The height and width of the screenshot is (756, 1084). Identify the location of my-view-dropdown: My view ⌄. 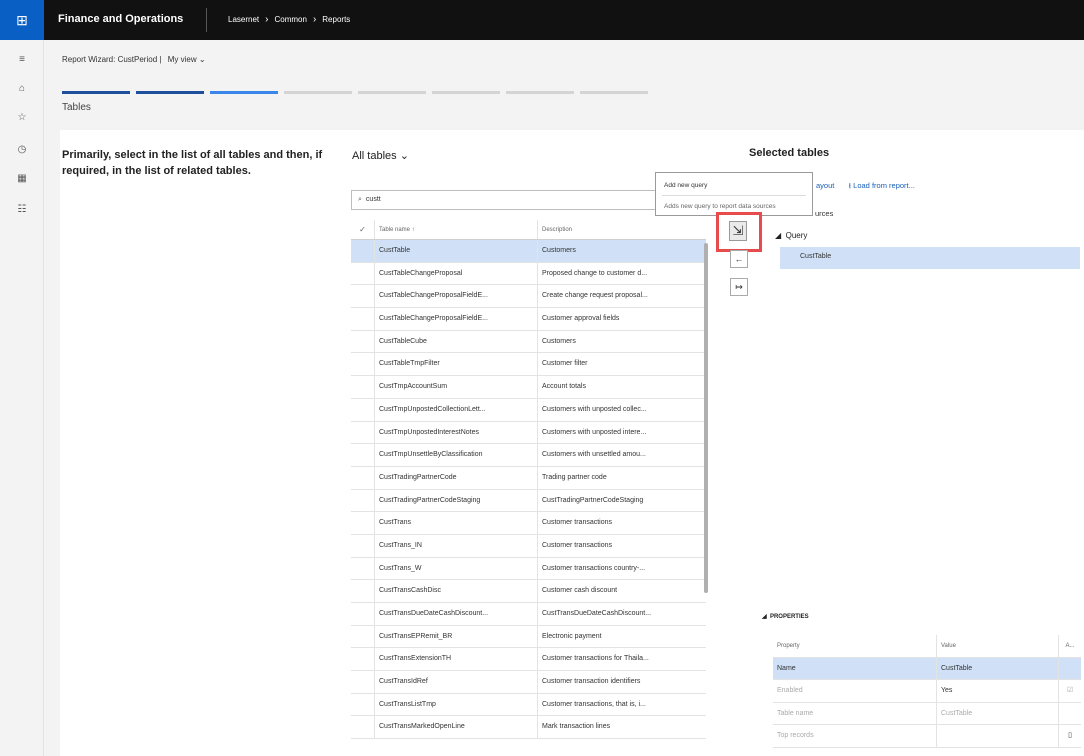
(187, 59).